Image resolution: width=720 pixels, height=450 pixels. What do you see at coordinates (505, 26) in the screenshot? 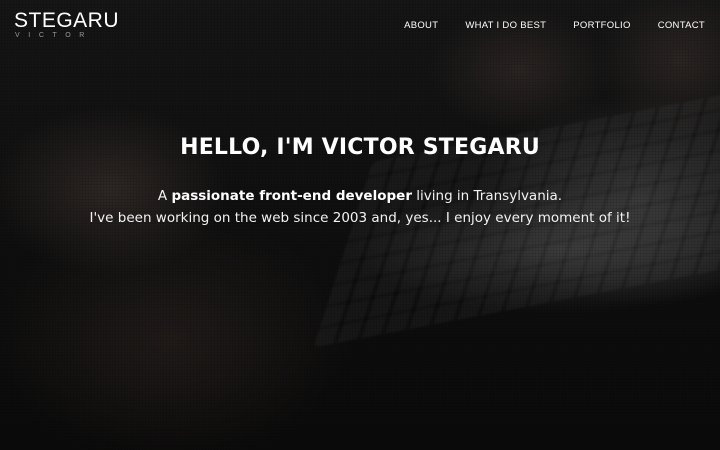
I see `nav-item-what-i-do-best: WHAT I DO BEST` at bounding box center [505, 26].